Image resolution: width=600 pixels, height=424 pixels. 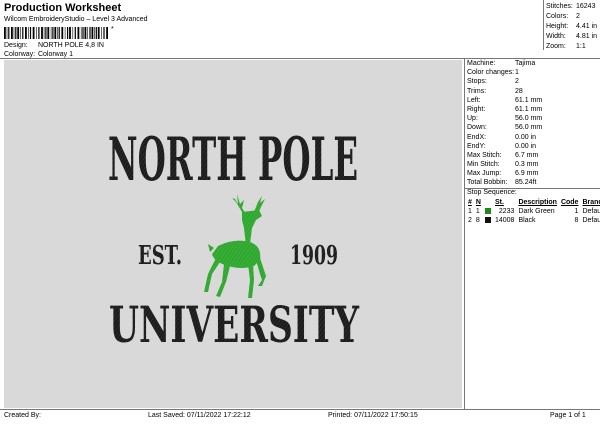 What do you see at coordinates (16, 45) in the screenshot?
I see `design-label: Design:` at bounding box center [16, 45].